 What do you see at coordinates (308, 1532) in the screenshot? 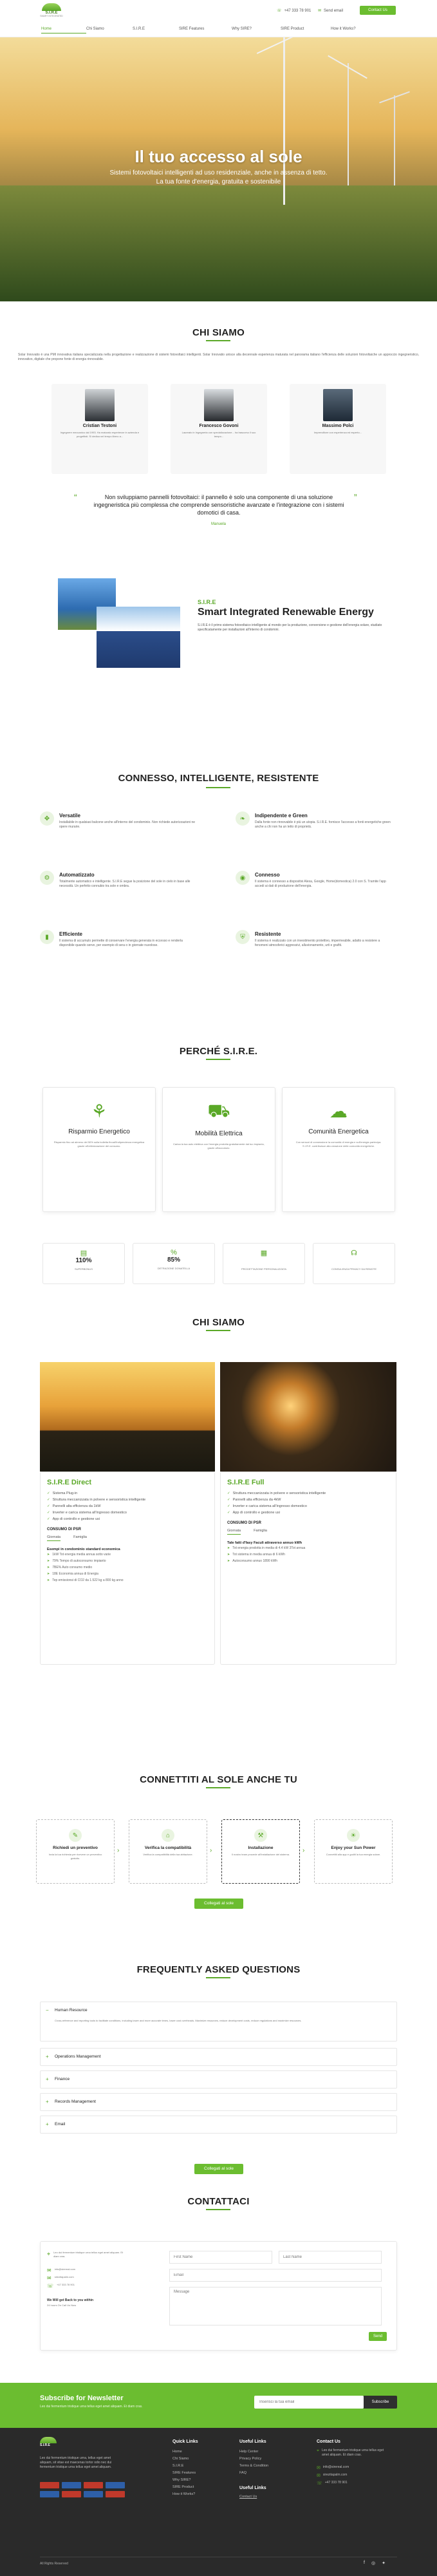
I see `consumo-tabs: Giornata Famiglia` at bounding box center [308, 1532].